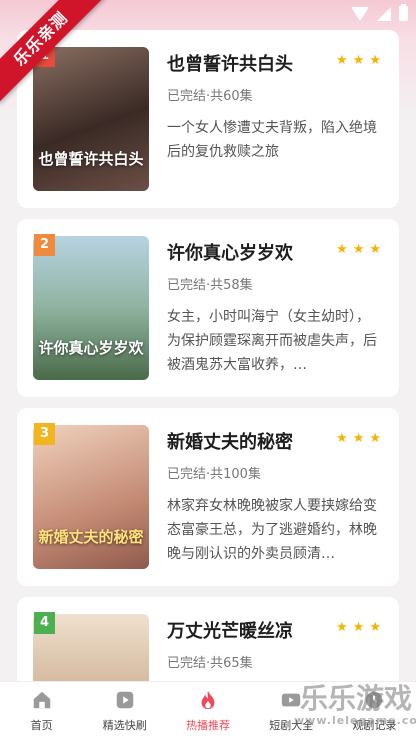  Describe the element at coordinates (52, 51) in the screenshot. I see `ribbon-text: 乐乐亲测` at that location.